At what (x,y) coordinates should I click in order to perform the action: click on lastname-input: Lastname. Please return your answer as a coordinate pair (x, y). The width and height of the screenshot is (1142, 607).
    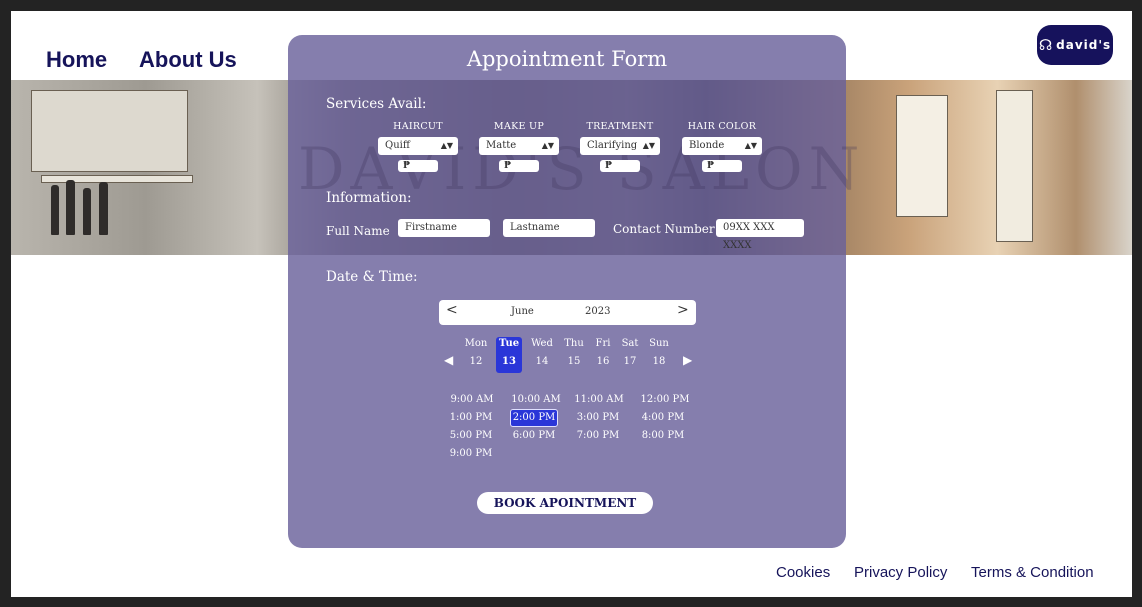
    Looking at the image, I should click on (549, 228).